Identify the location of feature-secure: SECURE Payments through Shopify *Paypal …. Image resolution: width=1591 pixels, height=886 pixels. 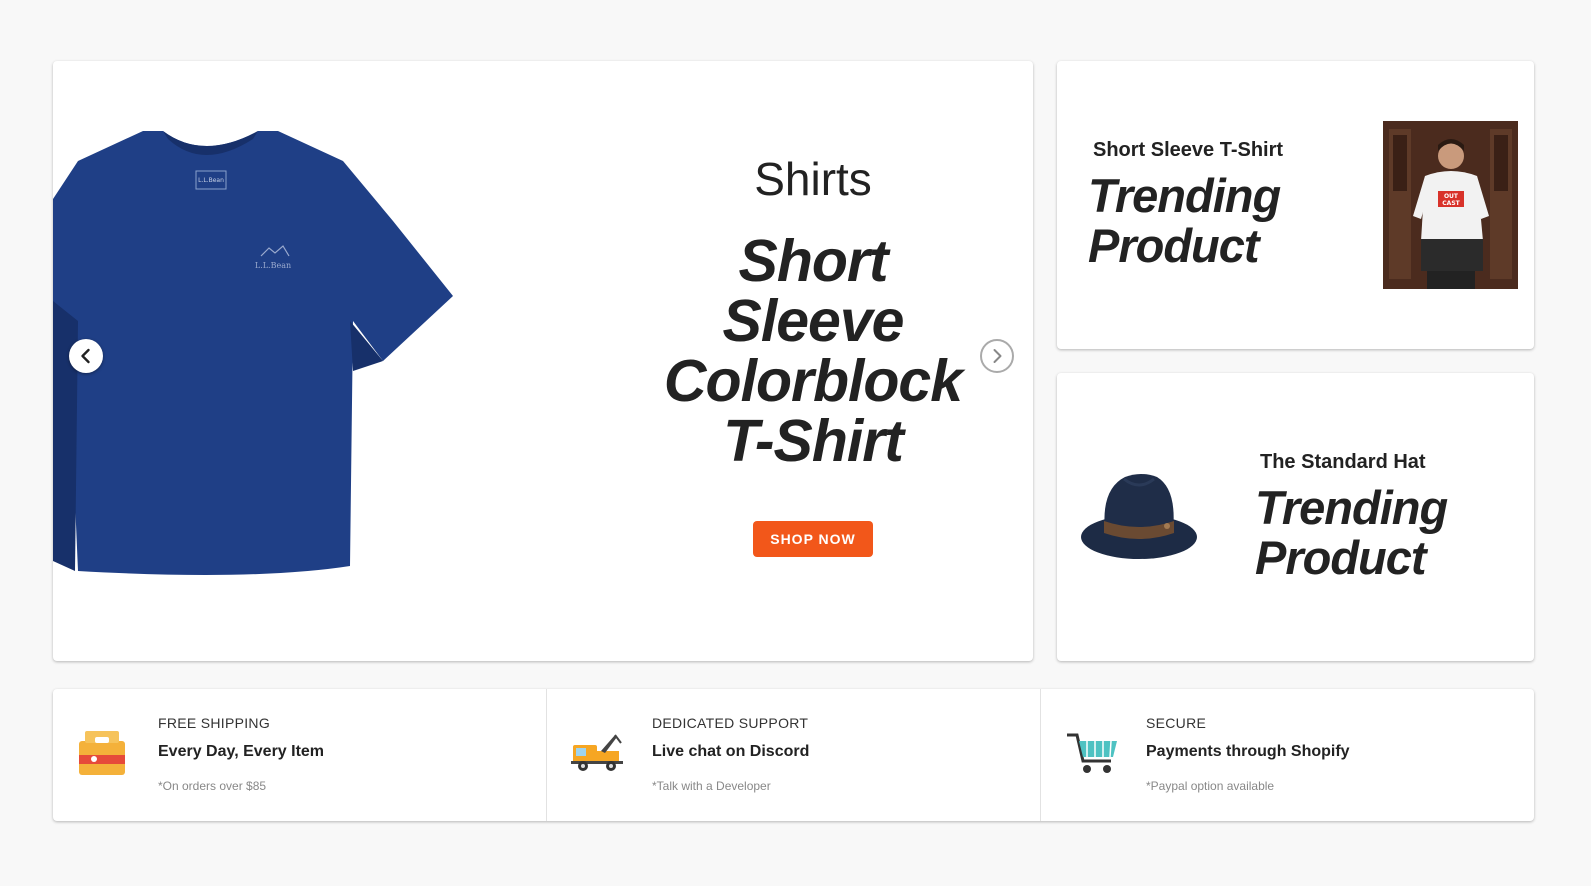
(1287, 755).